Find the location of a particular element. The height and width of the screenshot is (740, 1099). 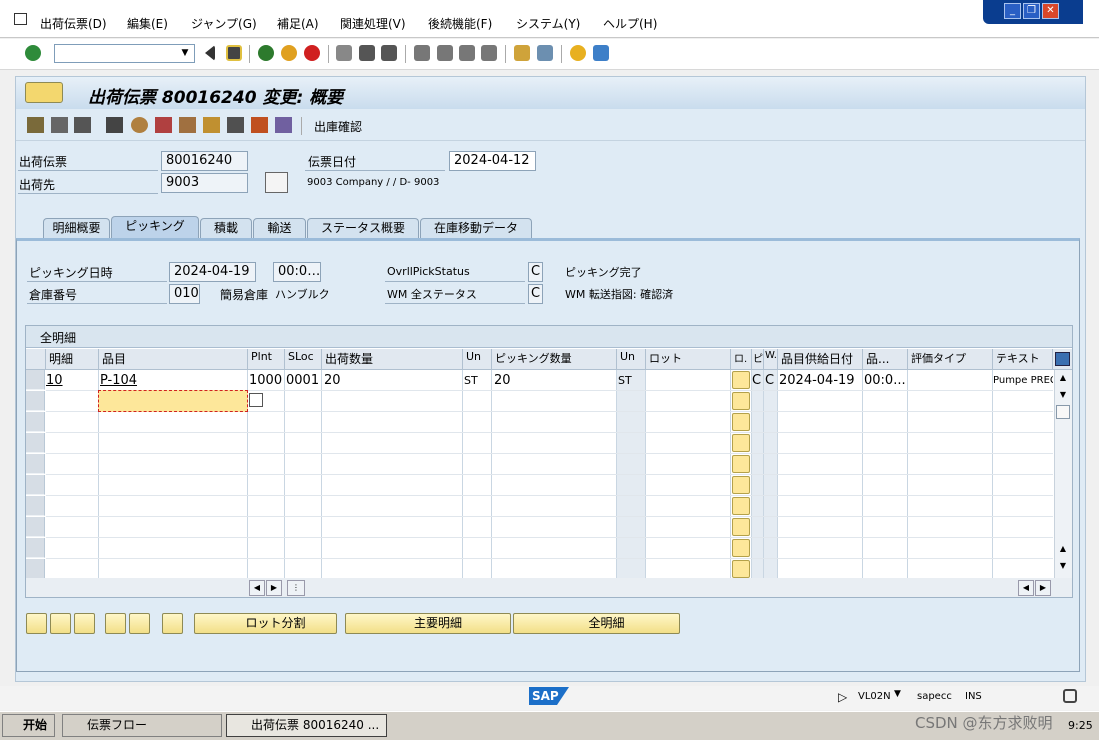

chevron-down-icon: ▼ is located at coordinates (185, 53).